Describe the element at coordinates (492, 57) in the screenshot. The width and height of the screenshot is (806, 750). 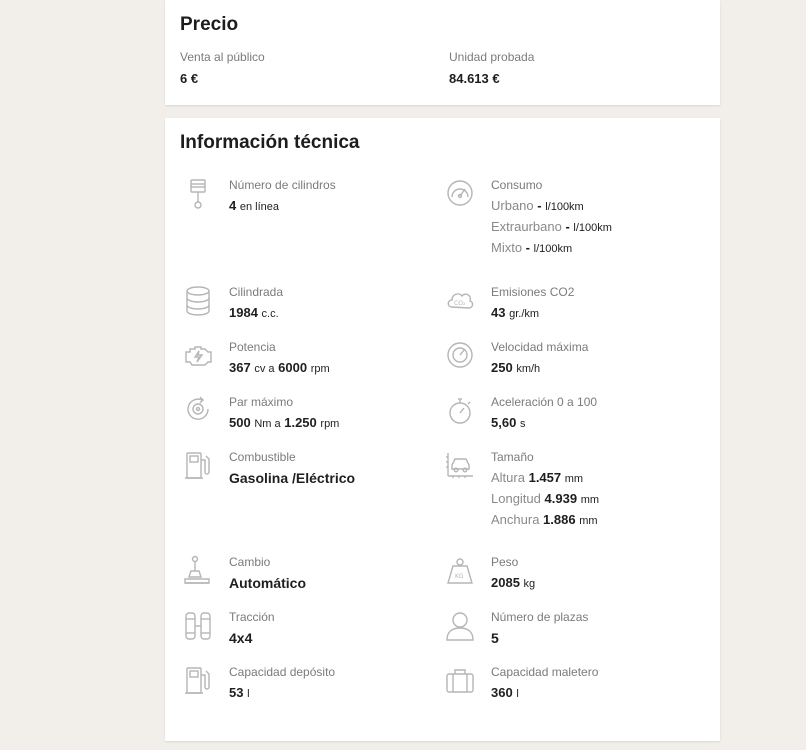
I see `tested-unit-price-label: Unidad probada` at that location.